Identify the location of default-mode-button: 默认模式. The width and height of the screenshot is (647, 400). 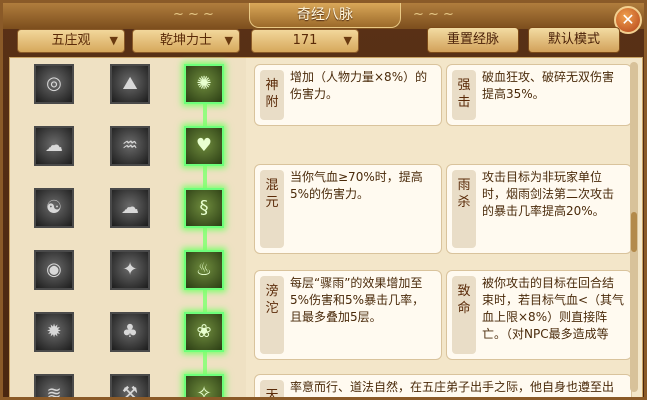
(574, 40).